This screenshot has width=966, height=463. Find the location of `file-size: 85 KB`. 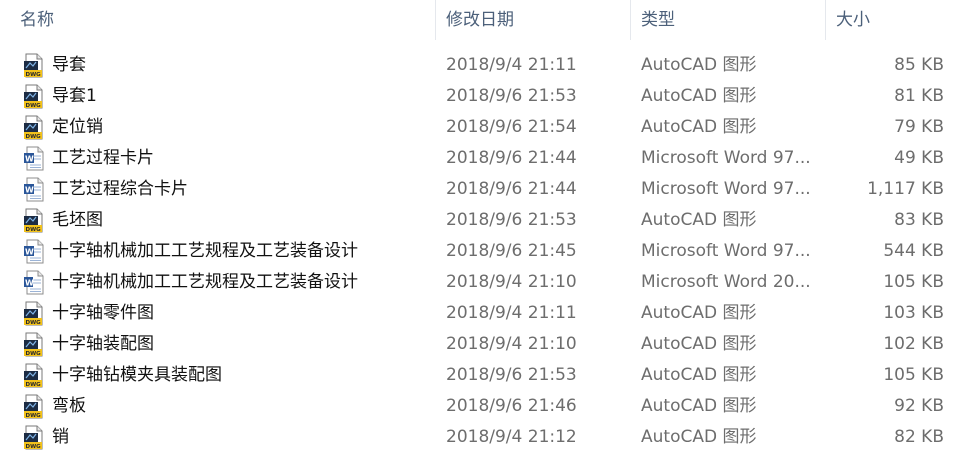

file-size: 85 KB is located at coordinates (919, 65).